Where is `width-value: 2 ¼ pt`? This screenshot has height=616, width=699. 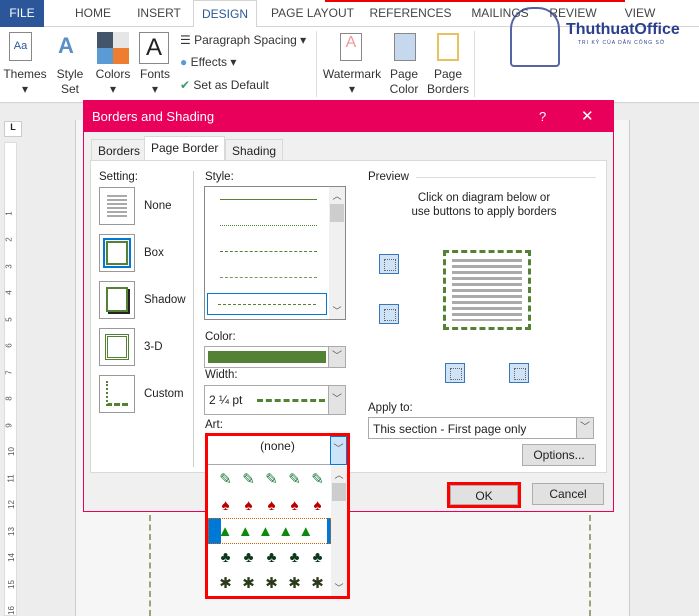
width-value: 2 ¼ pt is located at coordinates (226, 400).